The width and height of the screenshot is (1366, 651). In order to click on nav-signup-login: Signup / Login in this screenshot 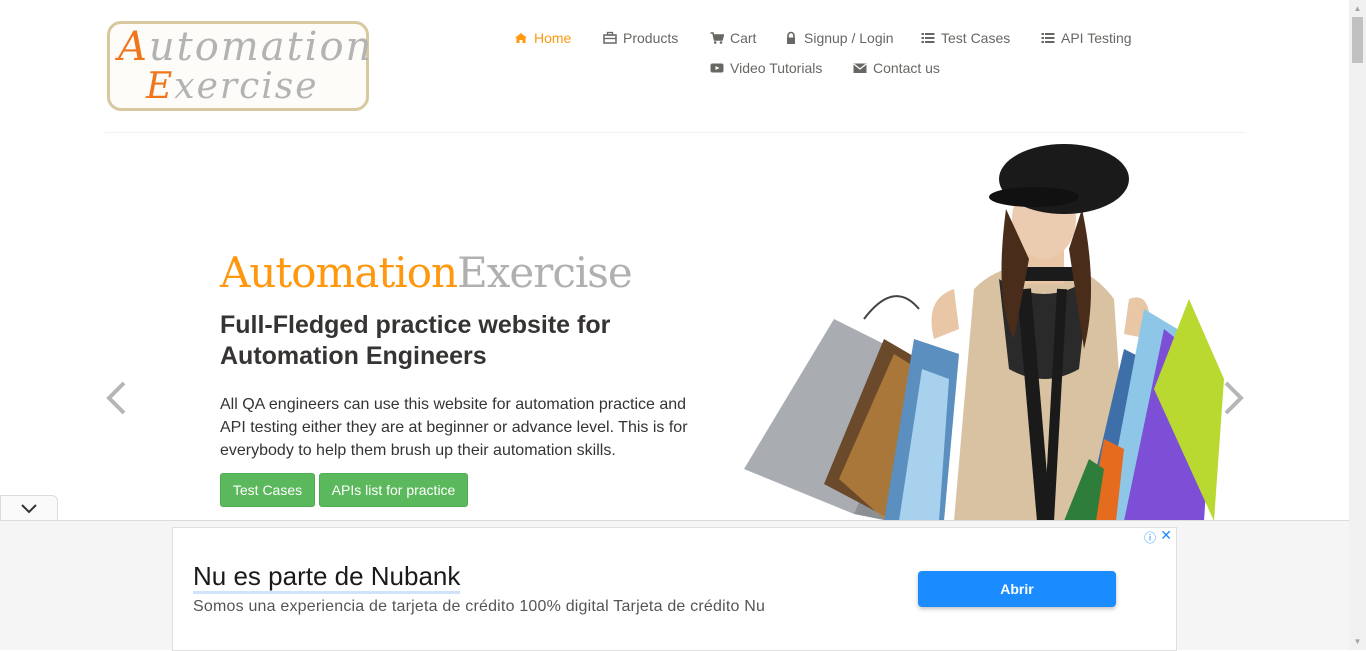, I will do `click(839, 38)`.